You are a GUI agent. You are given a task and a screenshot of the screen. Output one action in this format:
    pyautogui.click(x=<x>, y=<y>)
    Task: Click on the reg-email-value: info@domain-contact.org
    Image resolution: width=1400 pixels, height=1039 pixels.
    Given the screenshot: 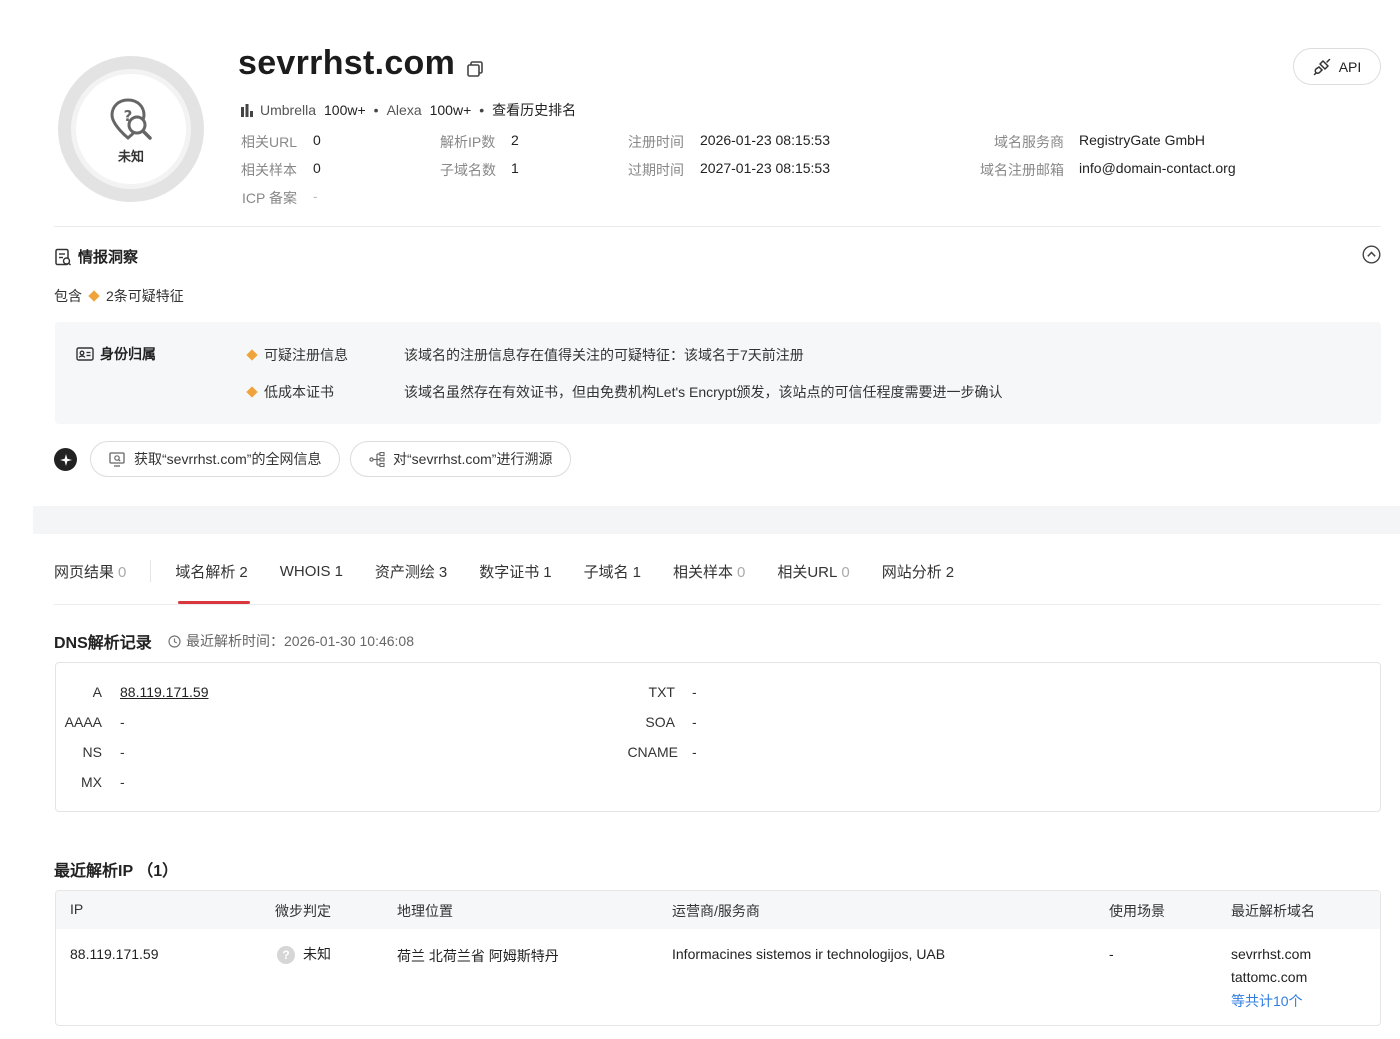 What is the action you would take?
    pyautogui.click(x=1157, y=168)
    